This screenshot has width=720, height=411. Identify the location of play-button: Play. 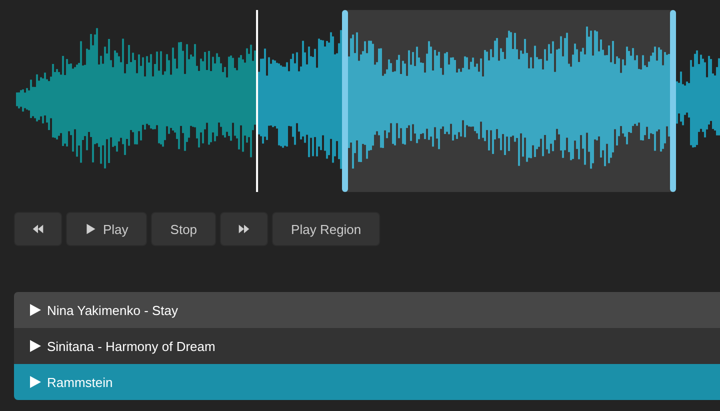
(107, 229).